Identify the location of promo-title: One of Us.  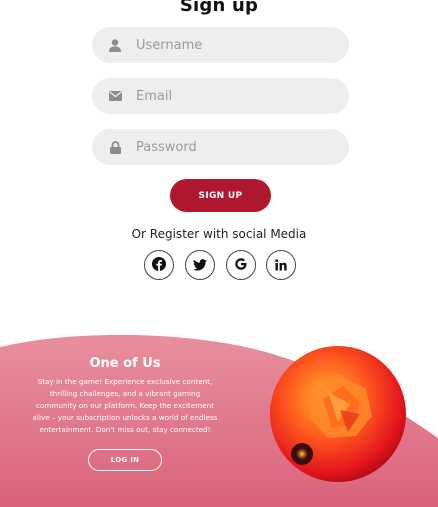
(125, 363).